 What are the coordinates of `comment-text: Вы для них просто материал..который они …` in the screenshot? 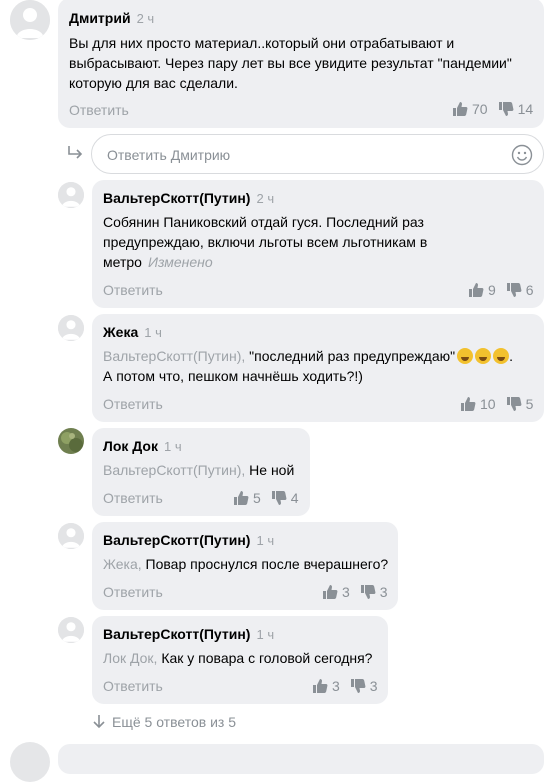 It's located at (290, 63).